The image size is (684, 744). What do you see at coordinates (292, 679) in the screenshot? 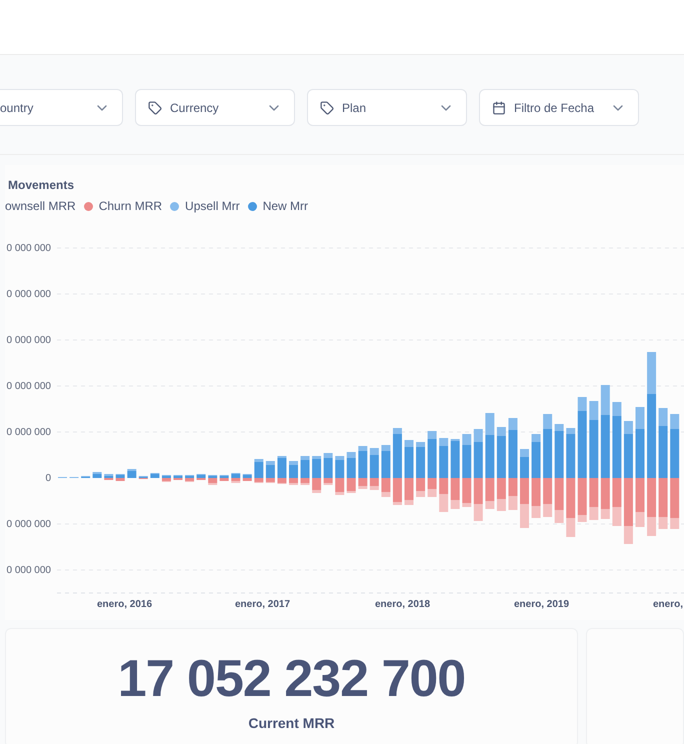
I see `kpi-value: 17 052 232 700` at bounding box center [292, 679].